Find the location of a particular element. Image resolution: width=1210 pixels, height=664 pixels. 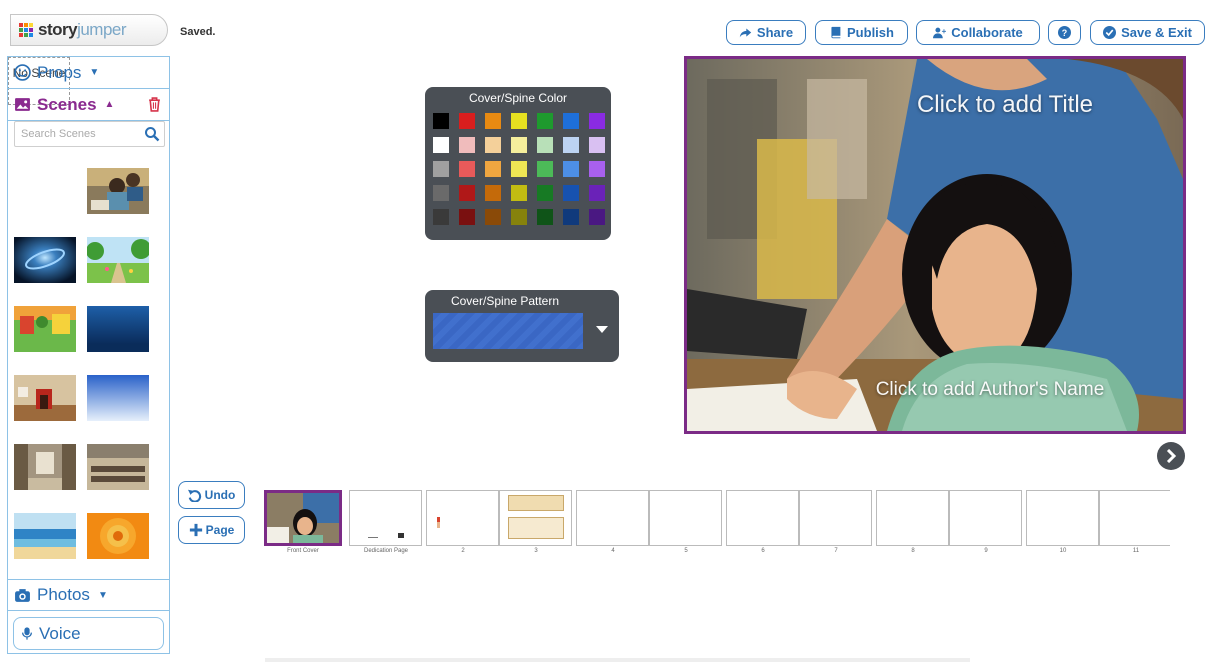

collaborate-label: Collaborate is located at coordinates (987, 32).